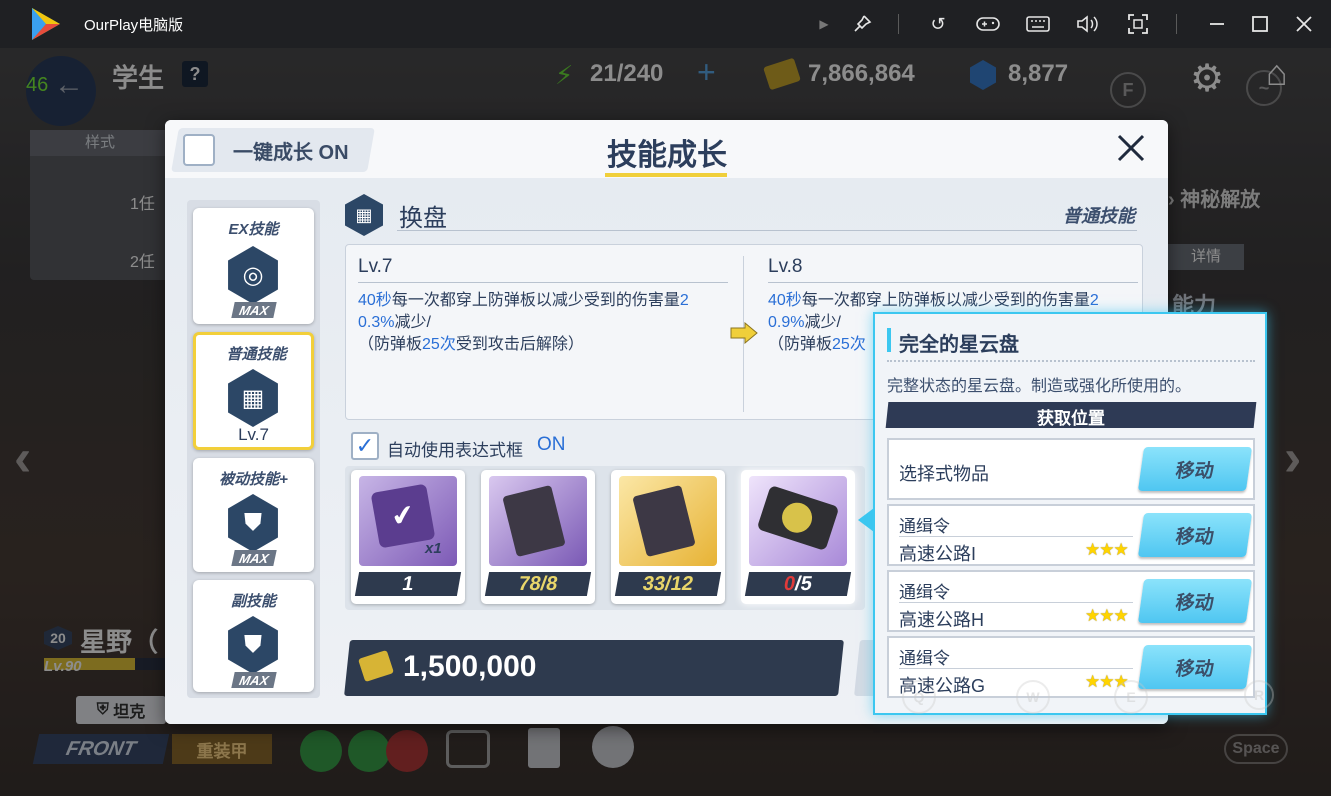  What do you see at coordinates (403, 516) in the screenshot?
I see `selector-box-icon: ✔` at bounding box center [403, 516].